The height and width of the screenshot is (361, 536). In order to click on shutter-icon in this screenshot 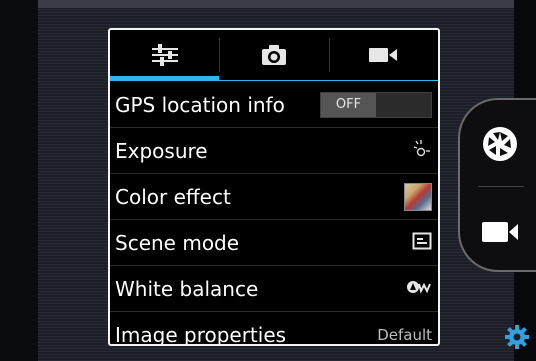, I will do `click(500, 144)`.